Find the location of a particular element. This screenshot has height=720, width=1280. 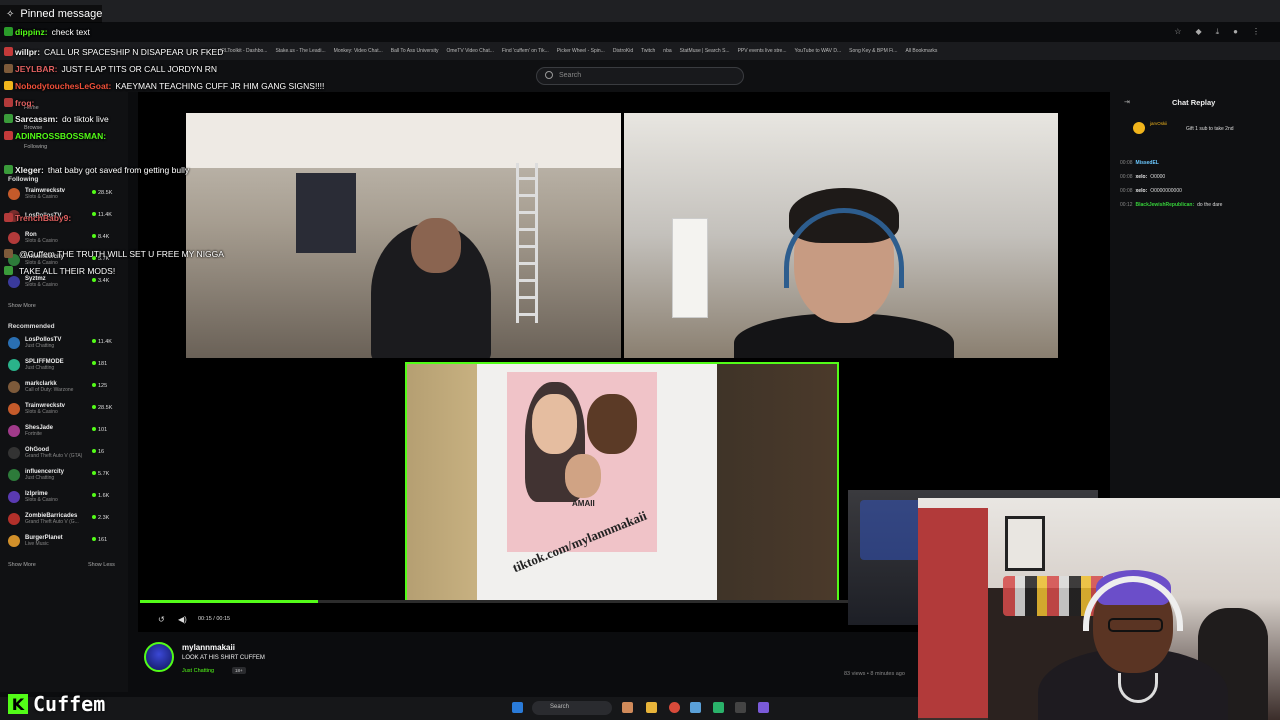

print-face-man is located at coordinates (612, 424).